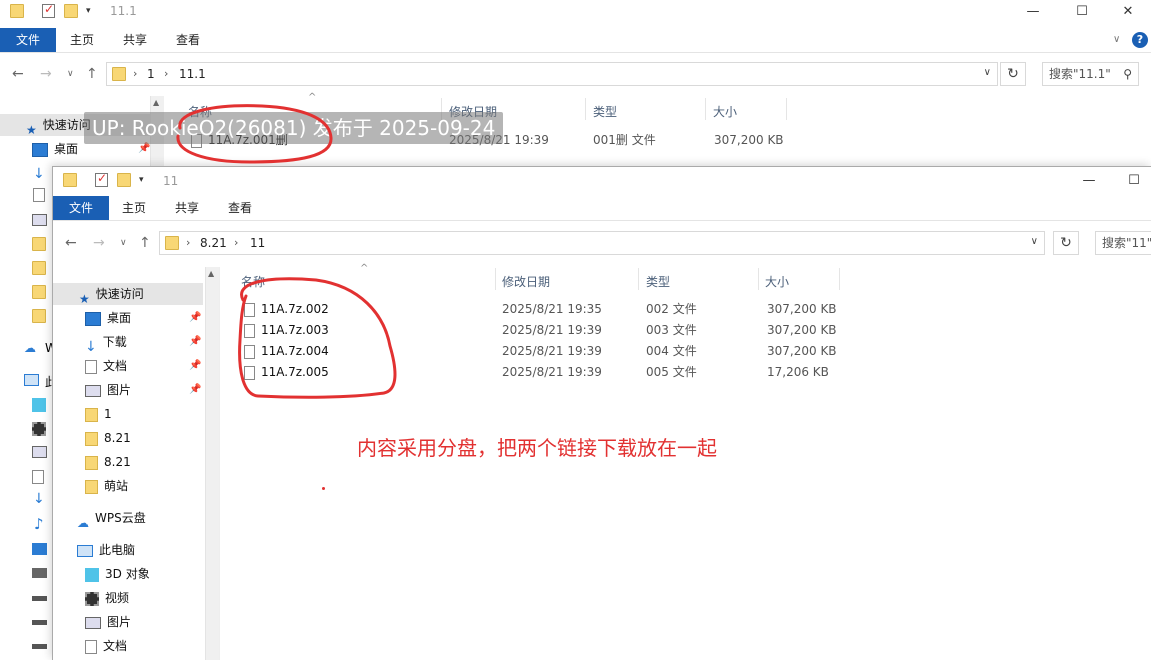 The image size is (1151, 660). I want to click on sidebar-item-label: WPS云盘, so click(120, 518).